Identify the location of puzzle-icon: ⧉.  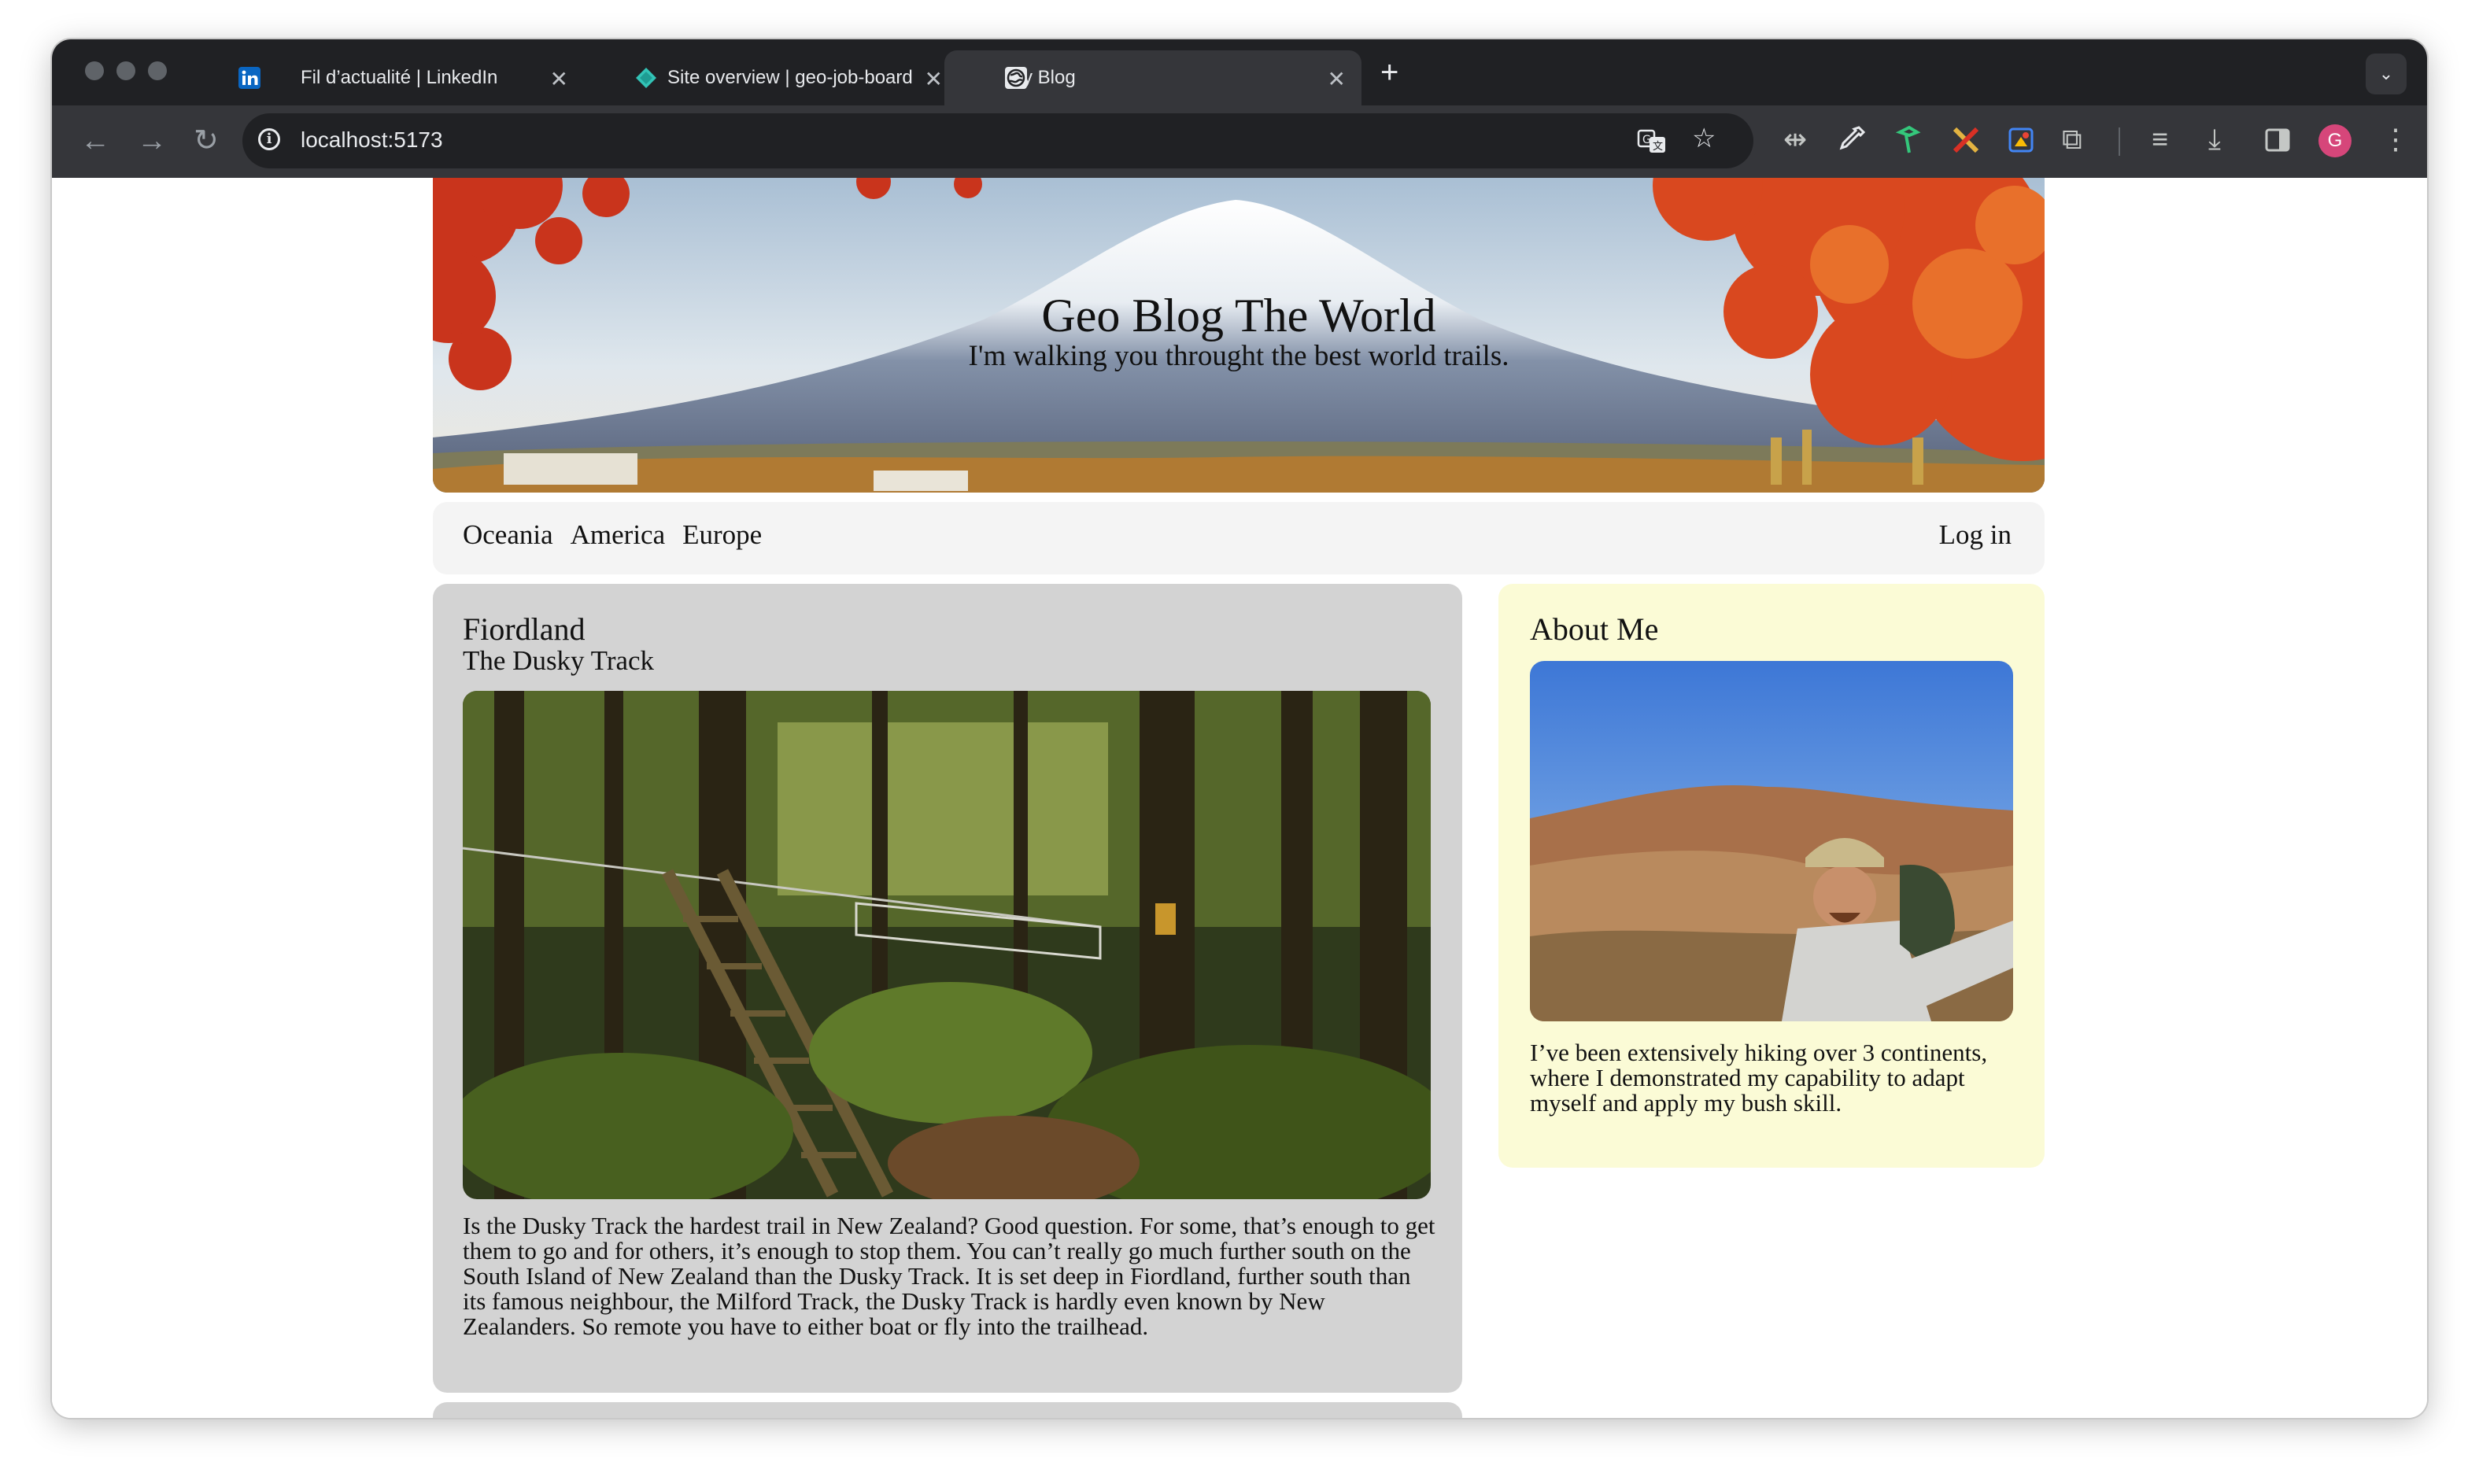
(2072, 139).